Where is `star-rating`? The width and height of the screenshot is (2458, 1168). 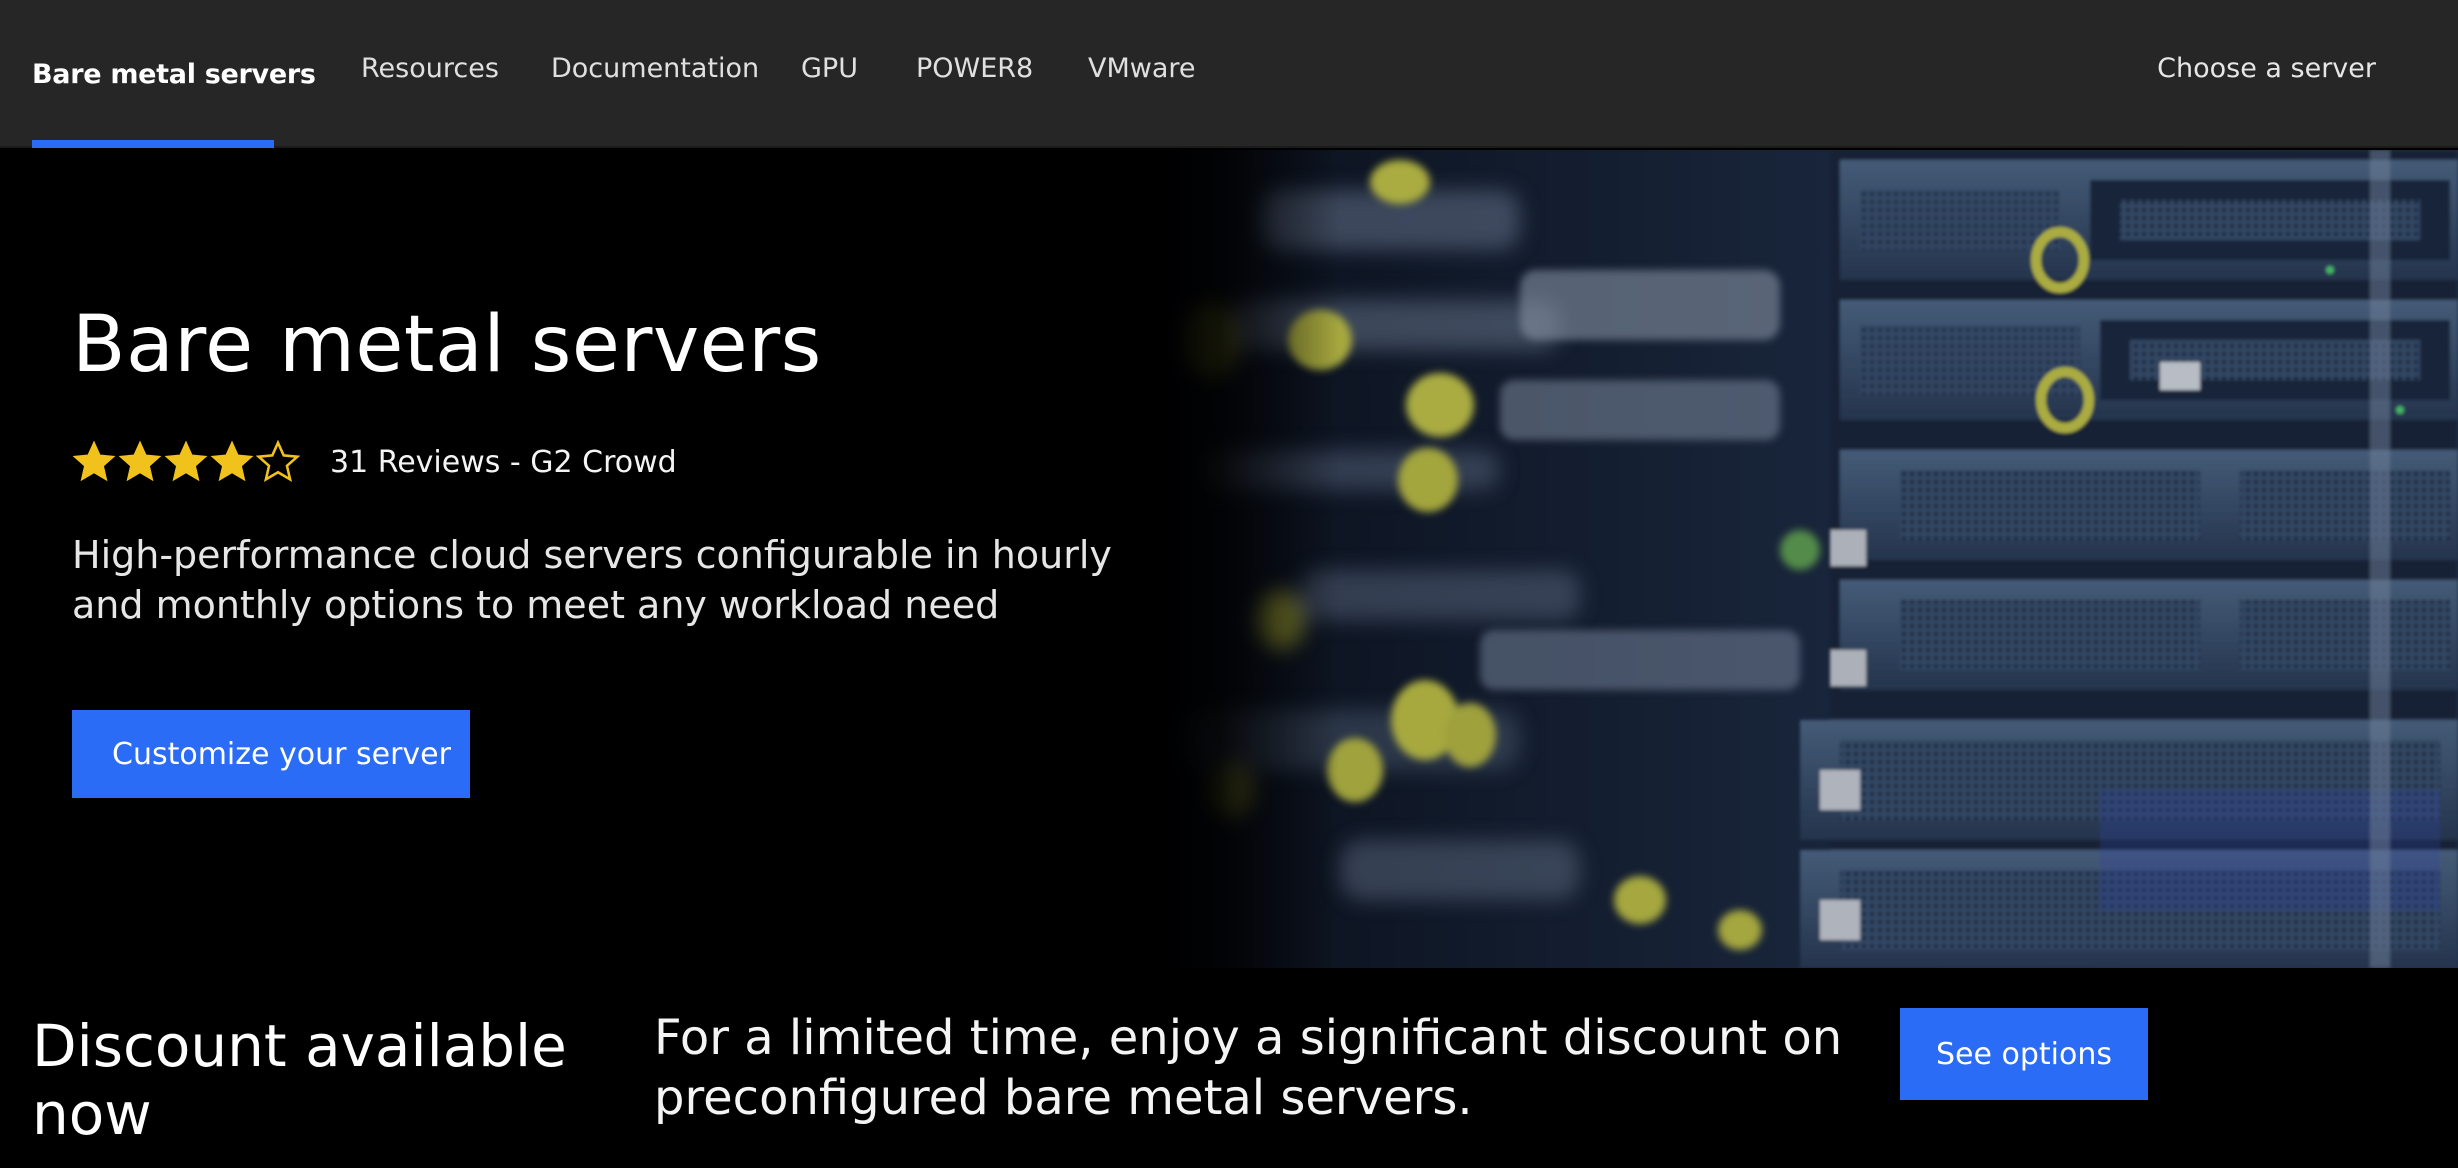
star-rating is located at coordinates (186, 462).